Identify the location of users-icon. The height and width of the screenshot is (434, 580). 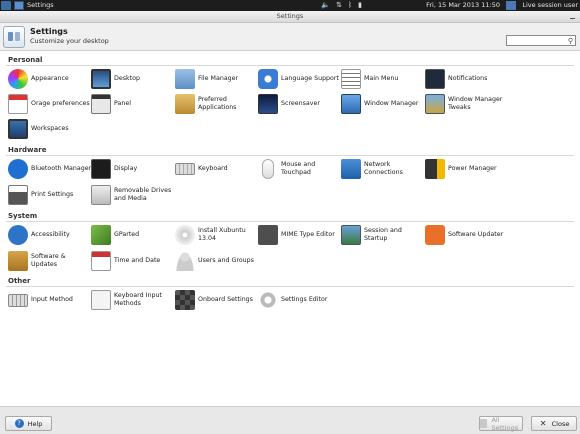
(185, 261).